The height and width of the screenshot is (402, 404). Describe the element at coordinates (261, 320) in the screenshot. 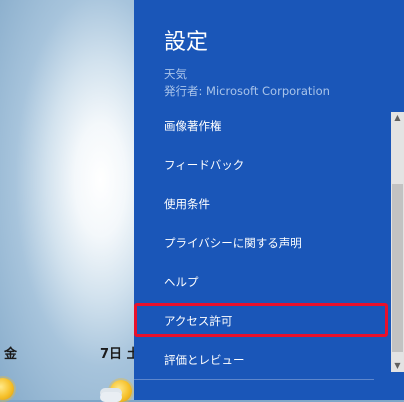

I see `permissions-highlight-frame` at that location.